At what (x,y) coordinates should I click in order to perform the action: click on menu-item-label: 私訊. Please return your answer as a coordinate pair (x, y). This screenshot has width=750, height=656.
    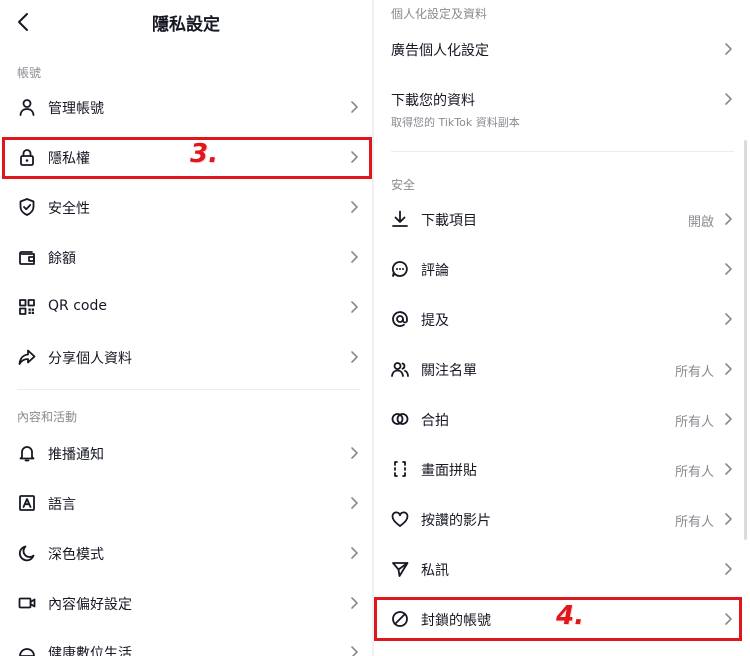
    Looking at the image, I should click on (435, 571).